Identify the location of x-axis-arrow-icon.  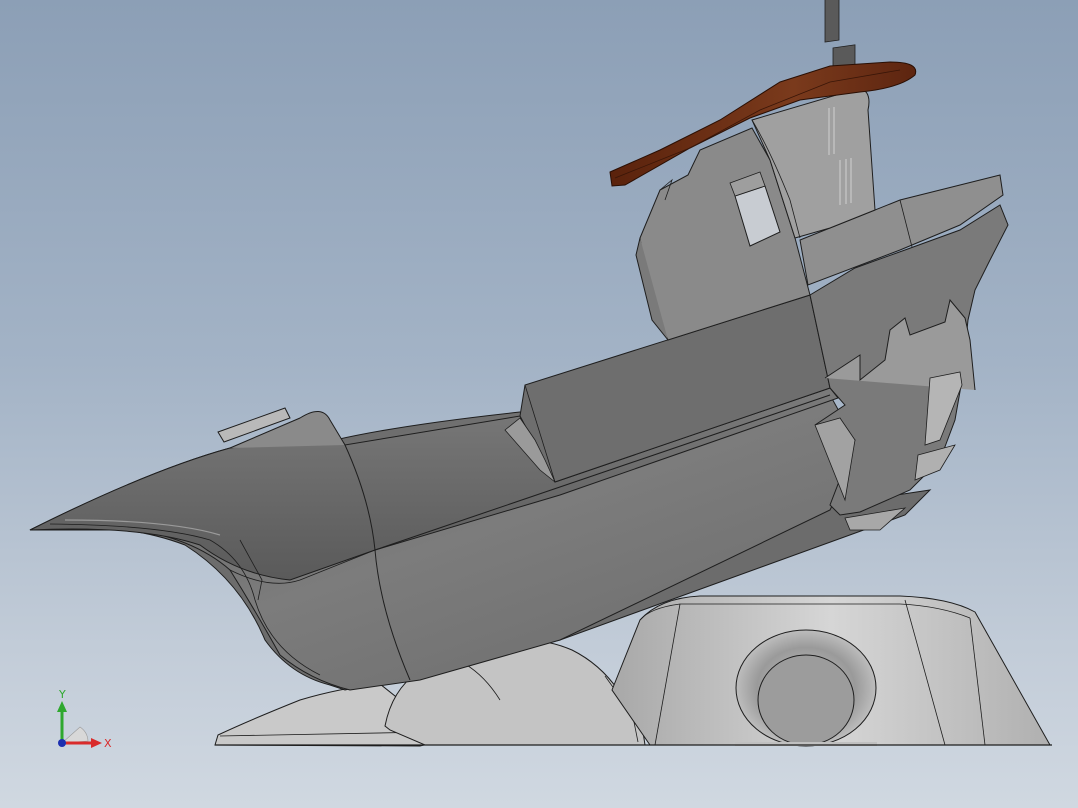
(96, 743).